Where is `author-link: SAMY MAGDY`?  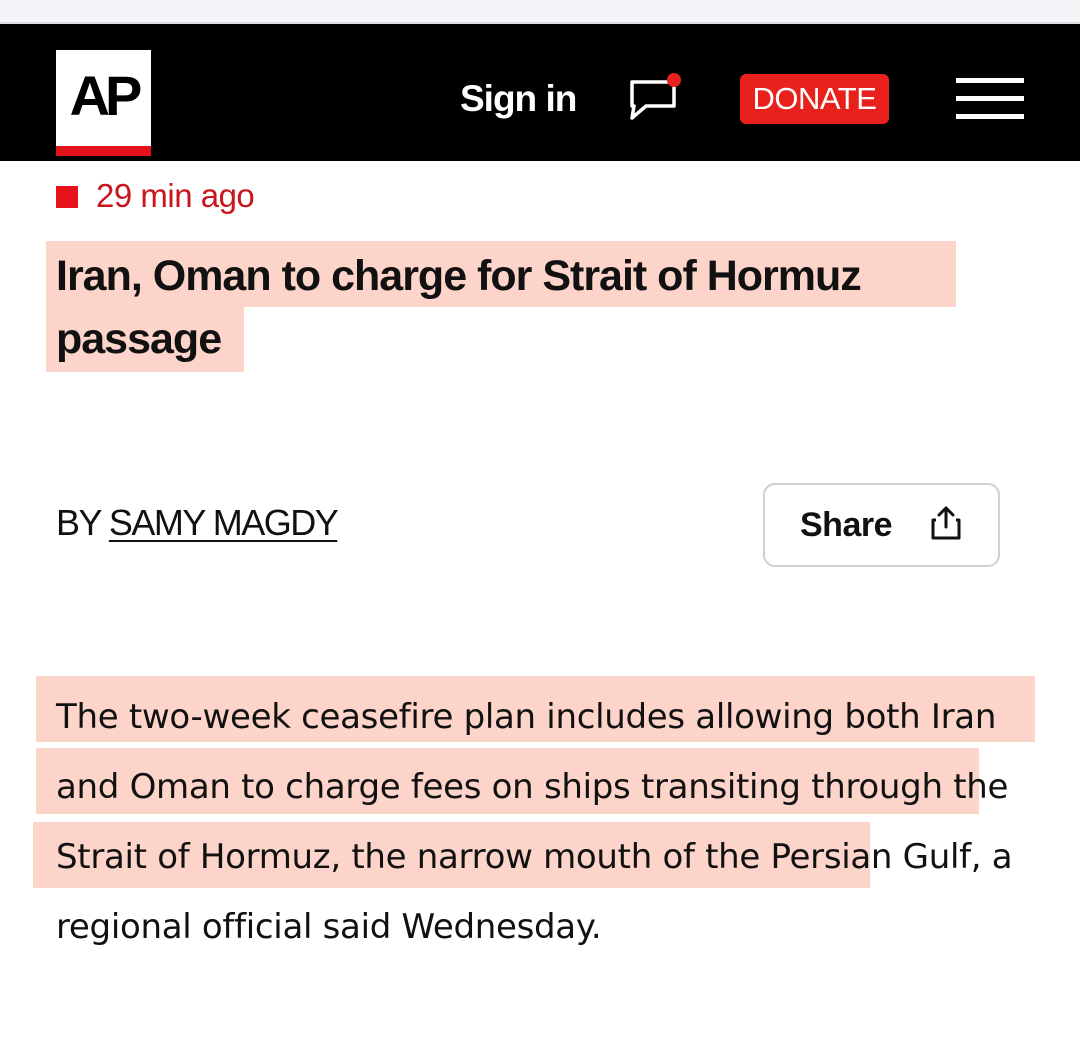 author-link: SAMY MAGDY is located at coordinates (224, 522).